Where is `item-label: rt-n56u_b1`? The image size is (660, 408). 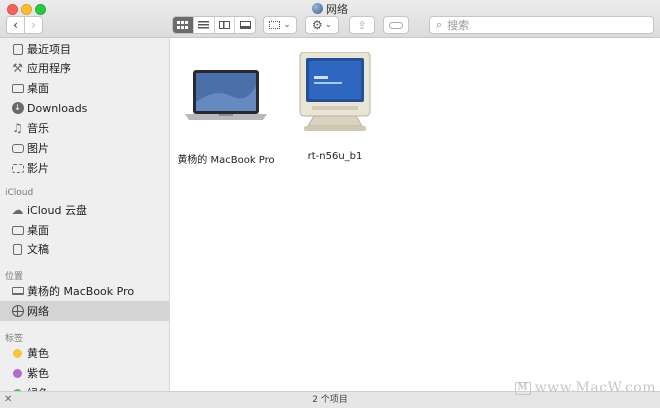 item-label: rt-n56u_b1 is located at coordinates (335, 156).